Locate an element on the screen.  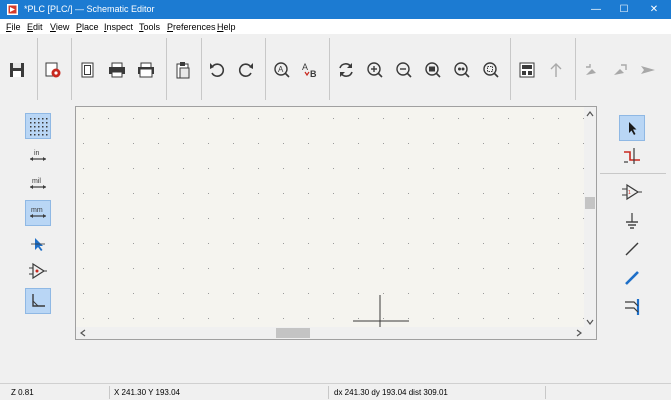
menu-preferences: Preferences is located at coordinates (191, 27).